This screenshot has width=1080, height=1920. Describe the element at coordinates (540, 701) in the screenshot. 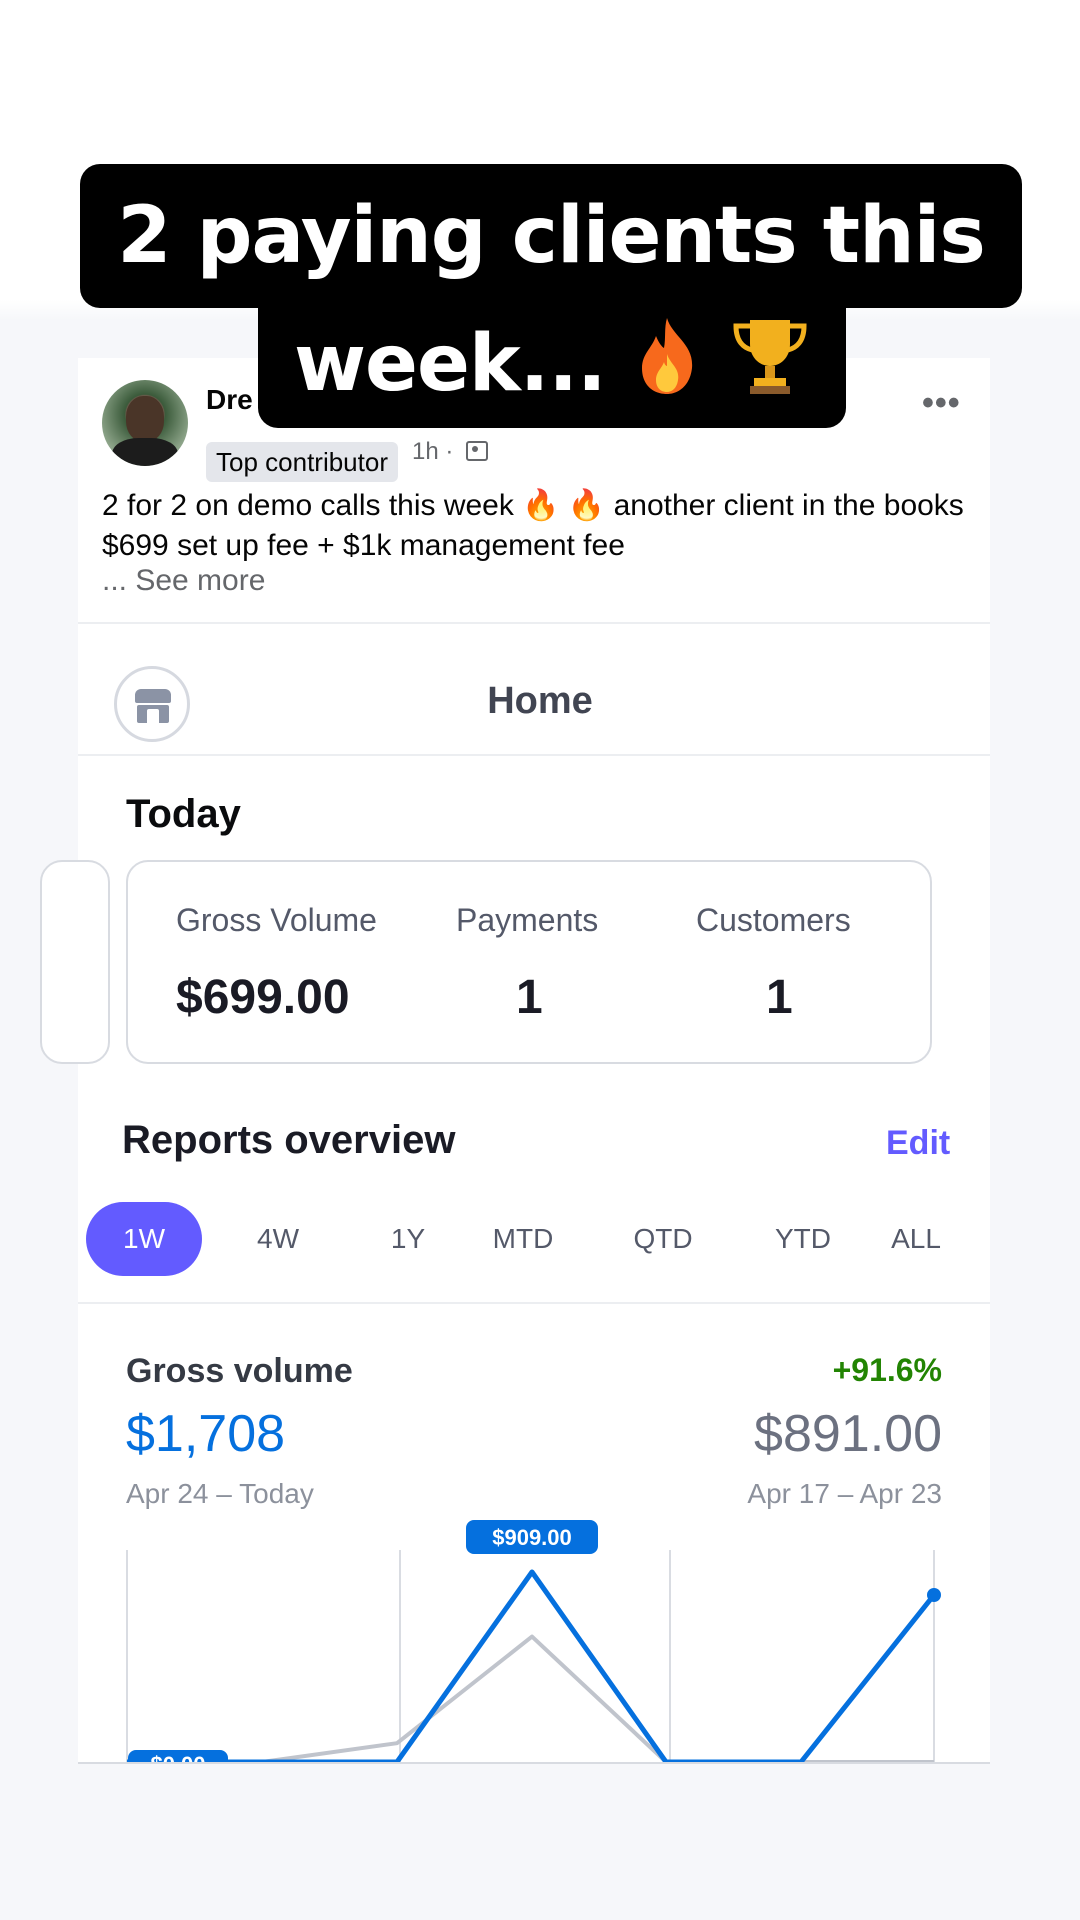

I see `page-title: Home` at that location.